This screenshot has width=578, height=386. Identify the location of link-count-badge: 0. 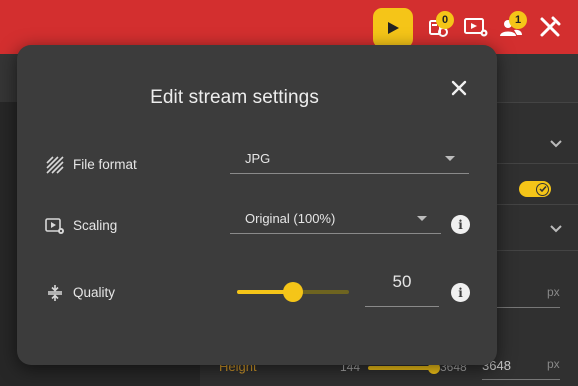
(445, 20).